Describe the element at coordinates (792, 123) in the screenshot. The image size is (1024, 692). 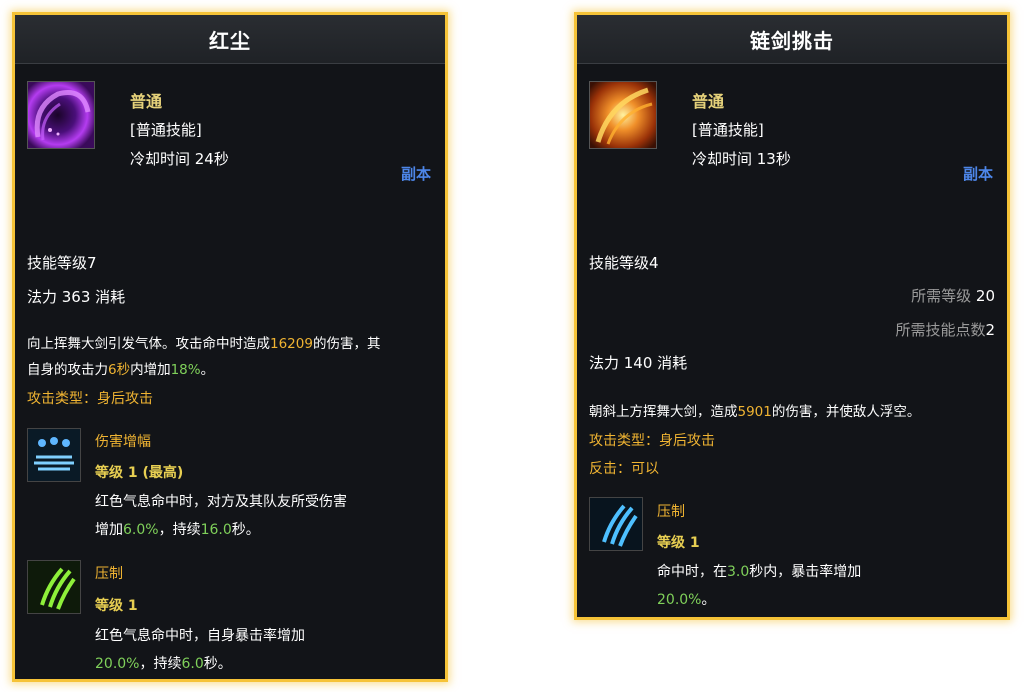
I see `skill-summary: 普通 [普通技能] 冷却时间 13秒 副本` at that location.